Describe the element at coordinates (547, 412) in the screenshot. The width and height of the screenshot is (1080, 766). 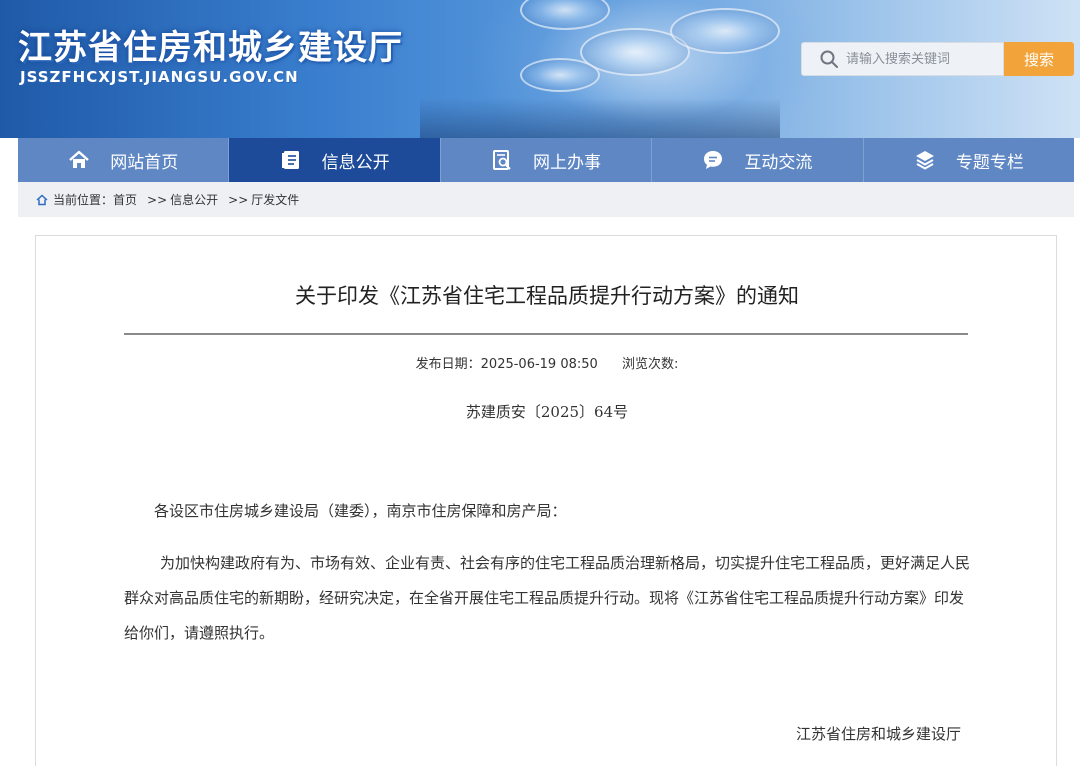
I see `document-number: 苏建质安〔2025〕64号` at that location.